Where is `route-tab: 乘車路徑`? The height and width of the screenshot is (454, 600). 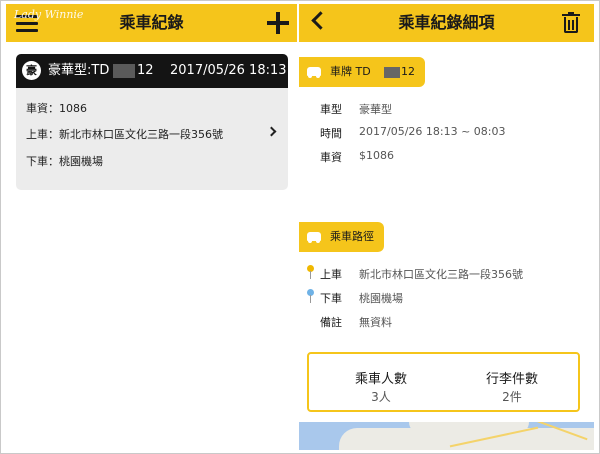 route-tab: 乘車路徑 is located at coordinates (341, 237).